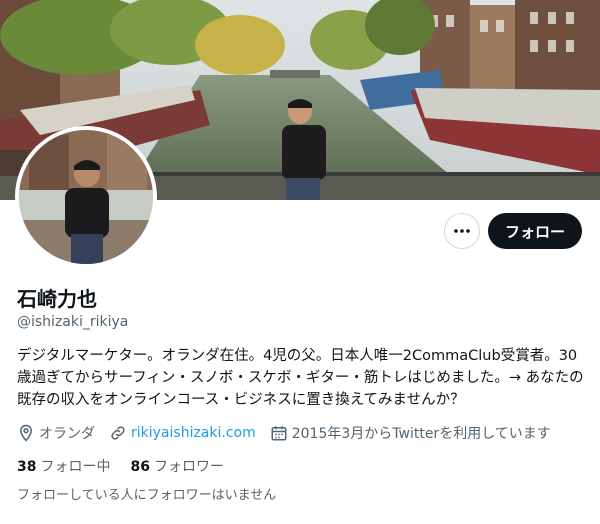  I want to click on more-options-button, so click(462, 231).